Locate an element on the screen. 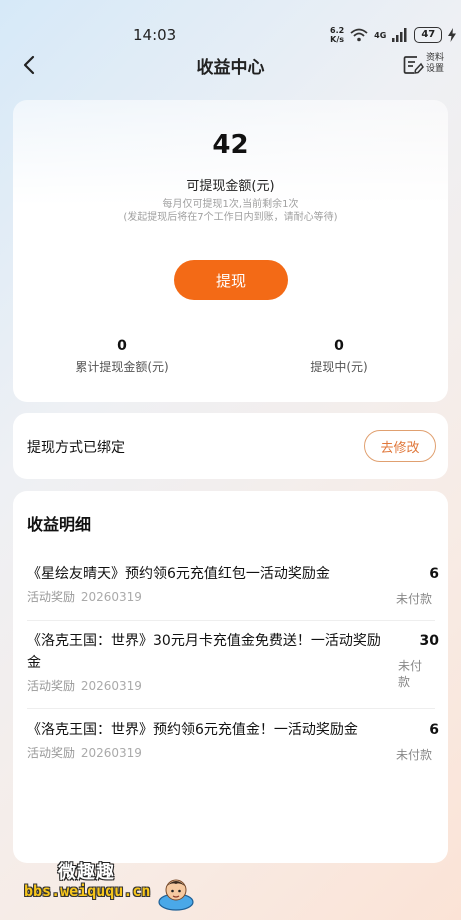  watermark: 微趣趣 bbs.weiququ.cn is located at coordinates (105, 886).